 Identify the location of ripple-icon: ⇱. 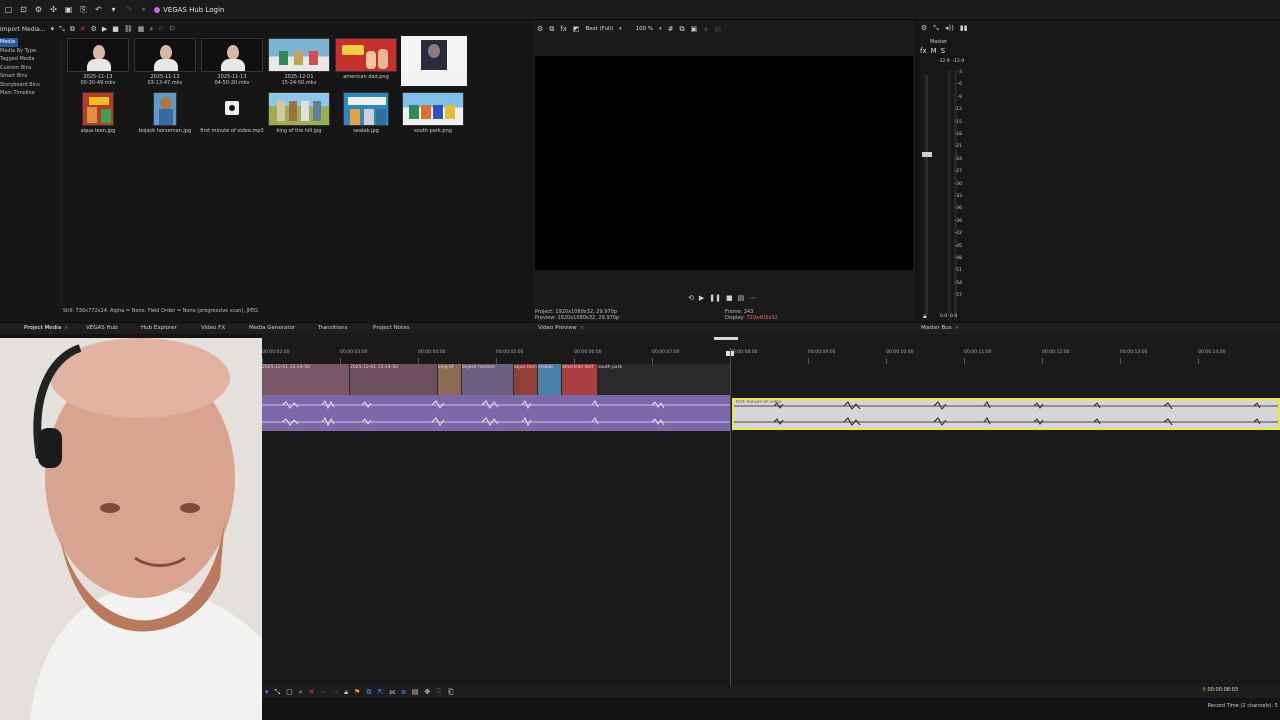
(380, 692).